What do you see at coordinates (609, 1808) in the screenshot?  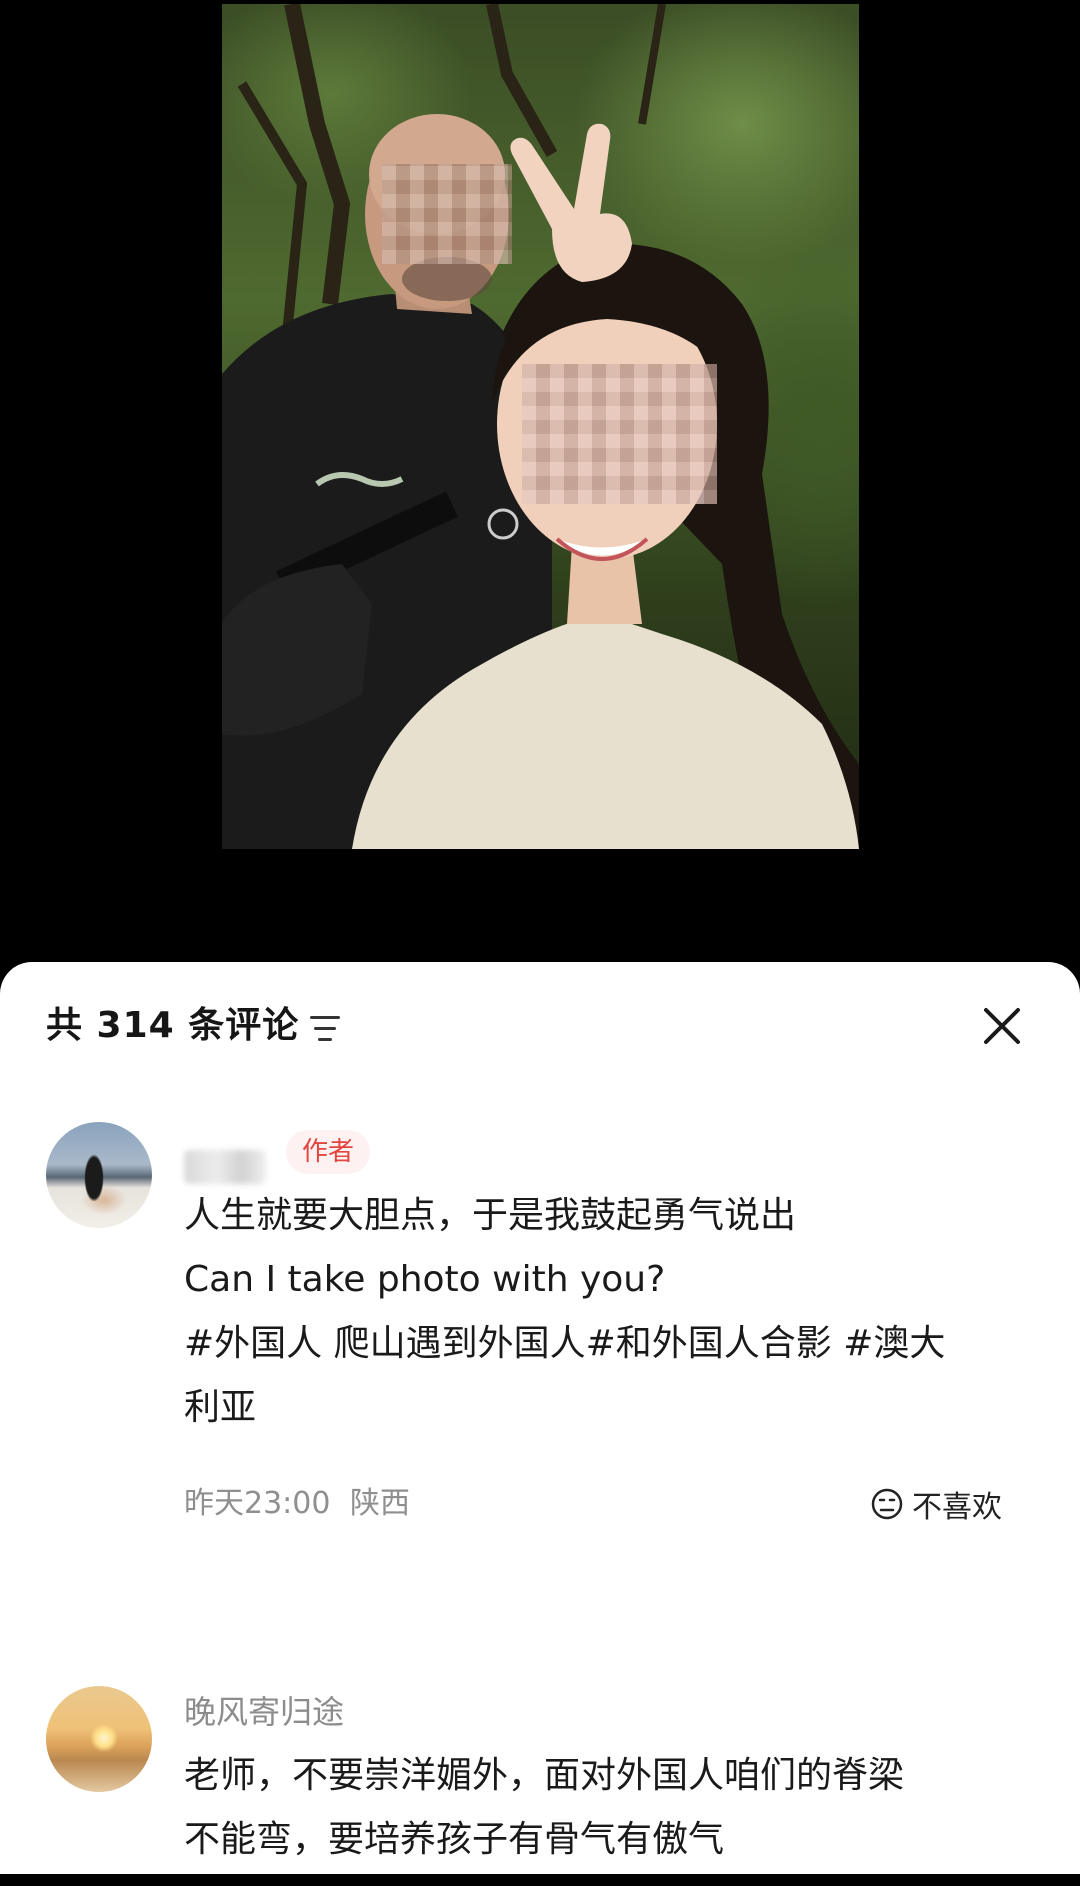 I see `comment-text: 老师，不要崇洋媚外，面对外国人咱们的脊梁 不能弯，要培养孩子有骨气有傲气` at bounding box center [609, 1808].